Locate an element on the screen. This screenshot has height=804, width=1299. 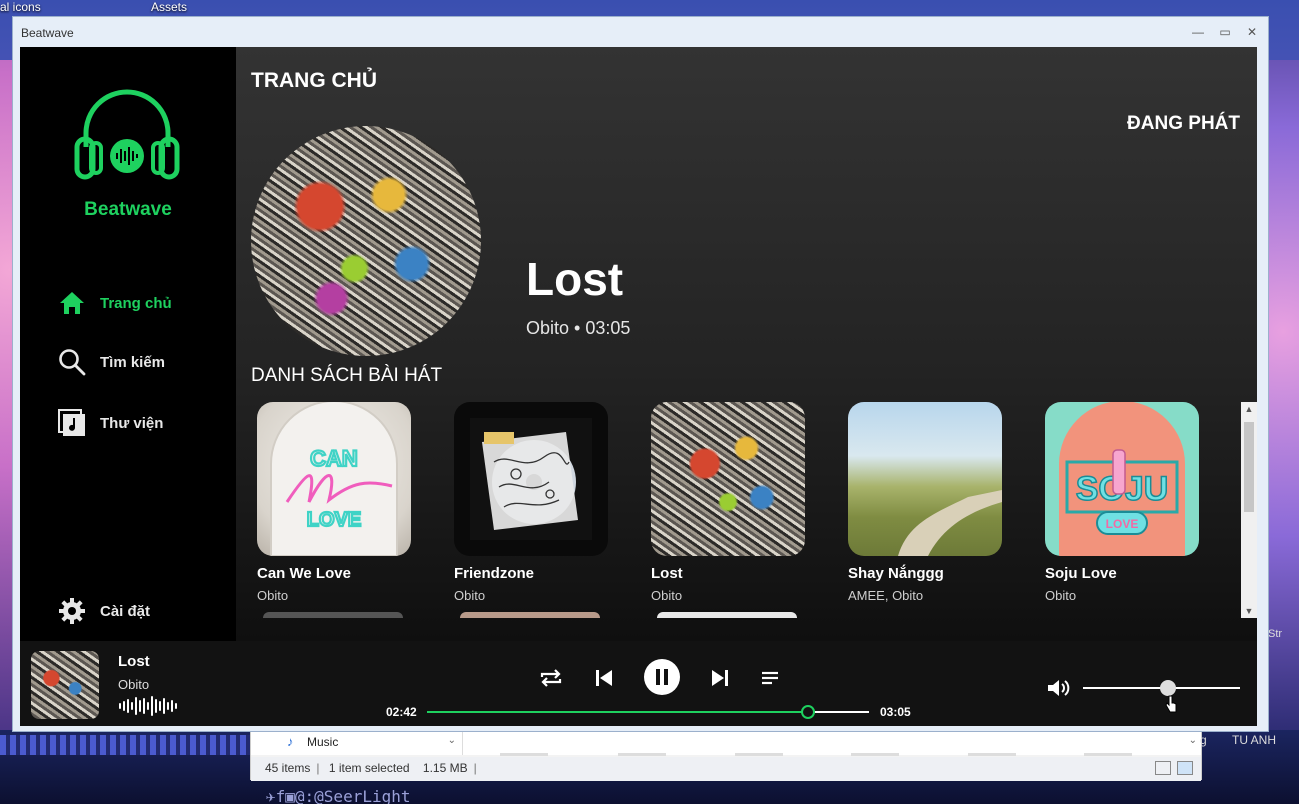
sidebar-item-home: Trang chủ is located at coordinates (115, 303).